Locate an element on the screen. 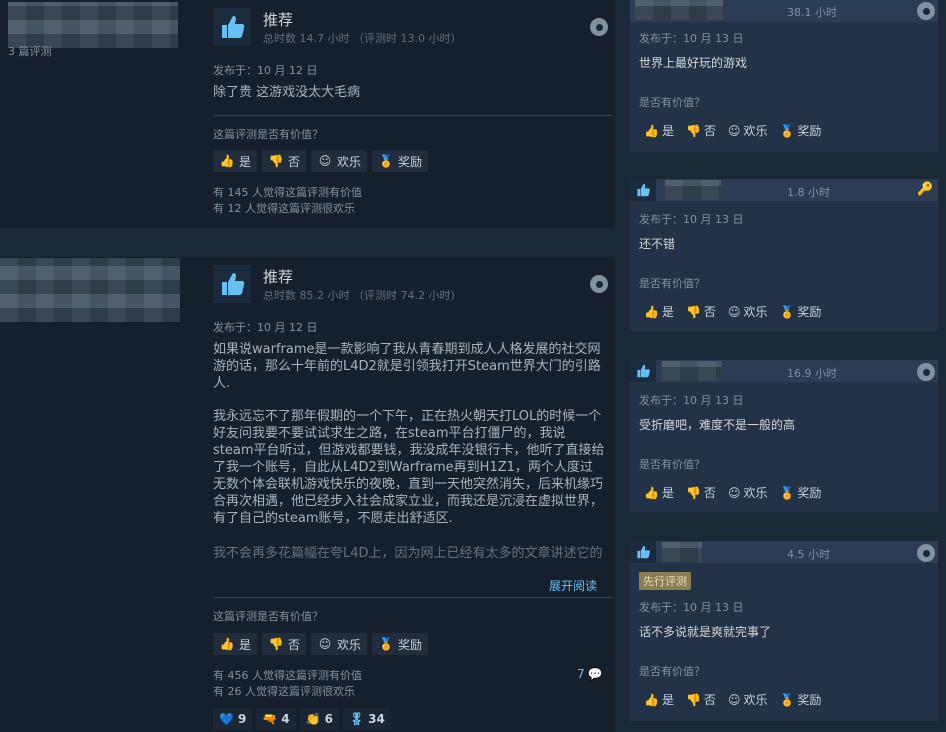 The width and height of the screenshot is (946, 732). award-clap-icon: 👏 is located at coordinates (313, 719).